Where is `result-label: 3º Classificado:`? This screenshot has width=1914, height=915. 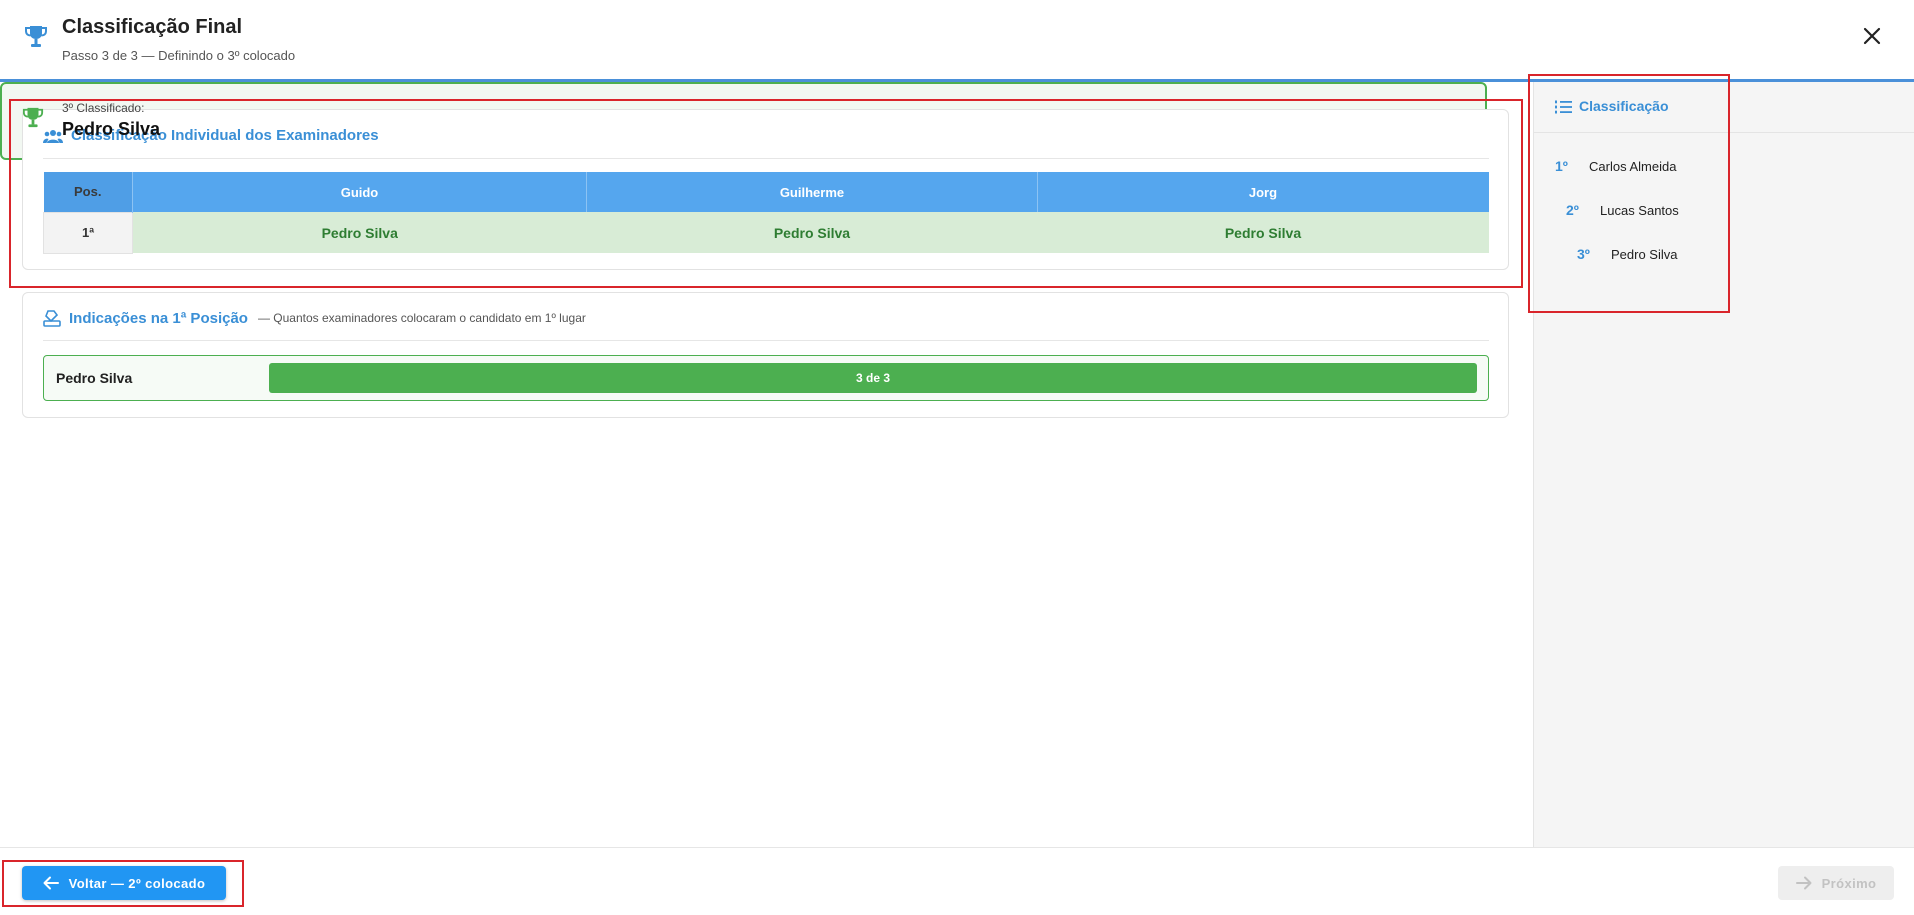 result-label: 3º Classificado: is located at coordinates (103, 108).